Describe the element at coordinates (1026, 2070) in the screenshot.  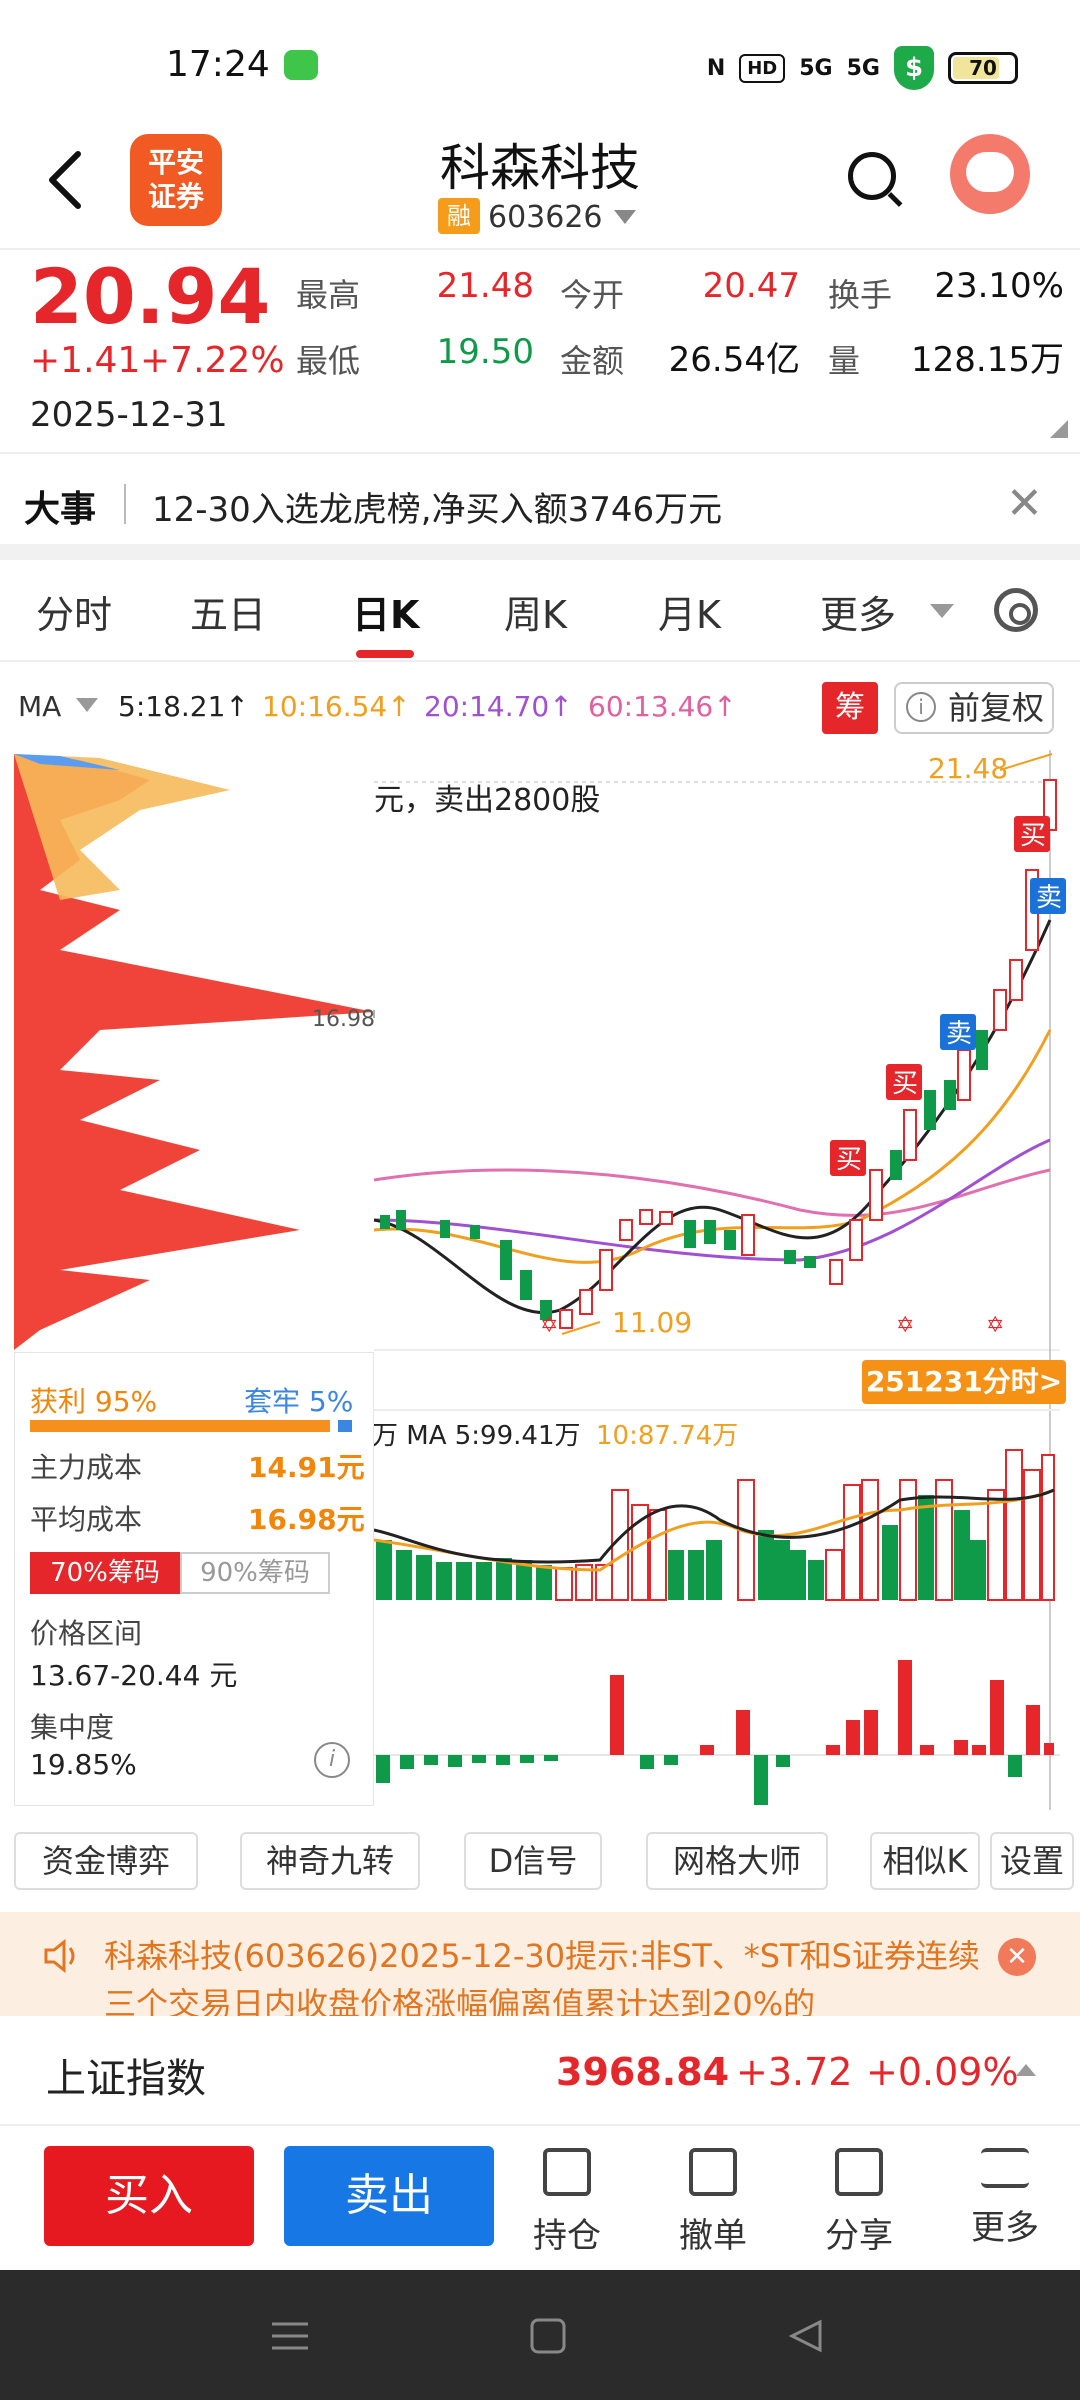
I see `chevron-up-icon` at that location.